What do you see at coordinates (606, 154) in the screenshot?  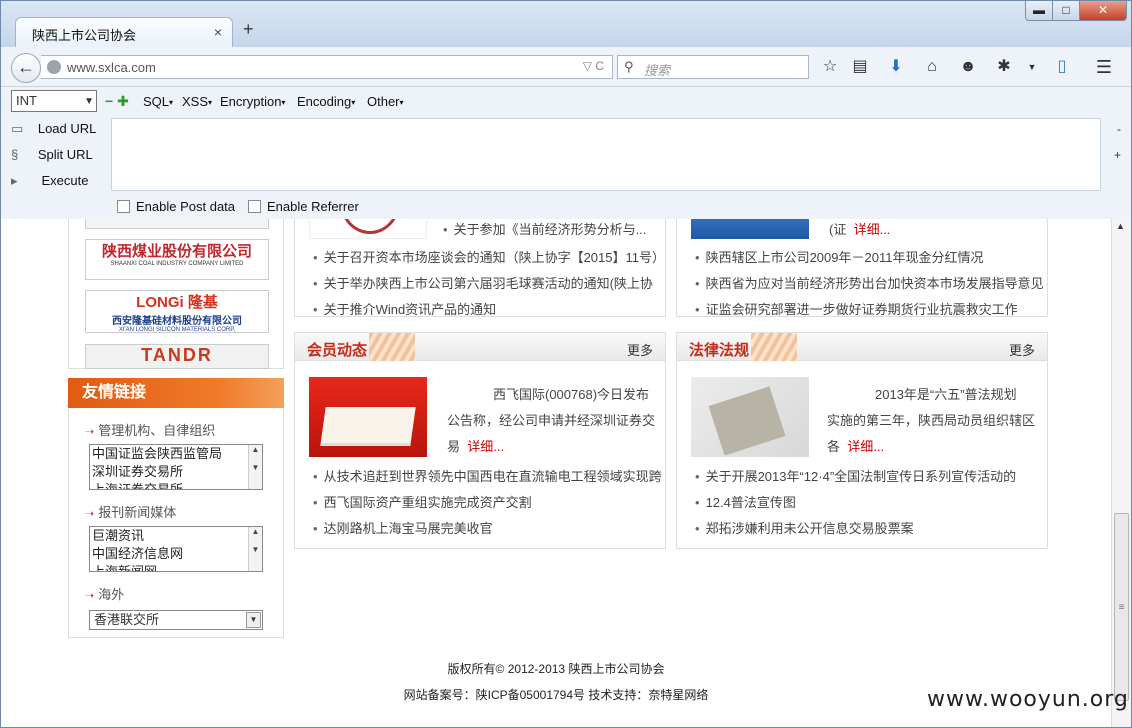 I see `hackbar-url-textarea` at bounding box center [606, 154].